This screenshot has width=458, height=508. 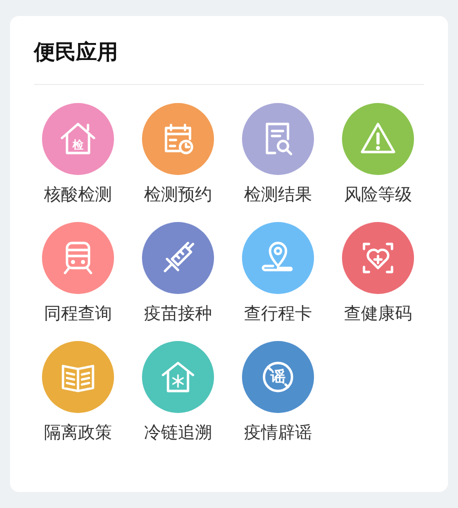 What do you see at coordinates (78, 144) in the screenshot?
I see `icon-glyph: 检` at bounding box center [78, 144].